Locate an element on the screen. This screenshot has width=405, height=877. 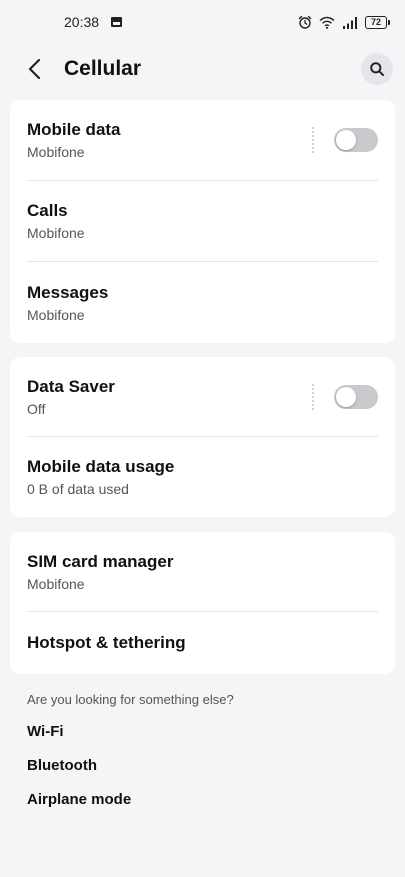
airplane-mode-link: Airplane mode is located at coordinates (202, 799).